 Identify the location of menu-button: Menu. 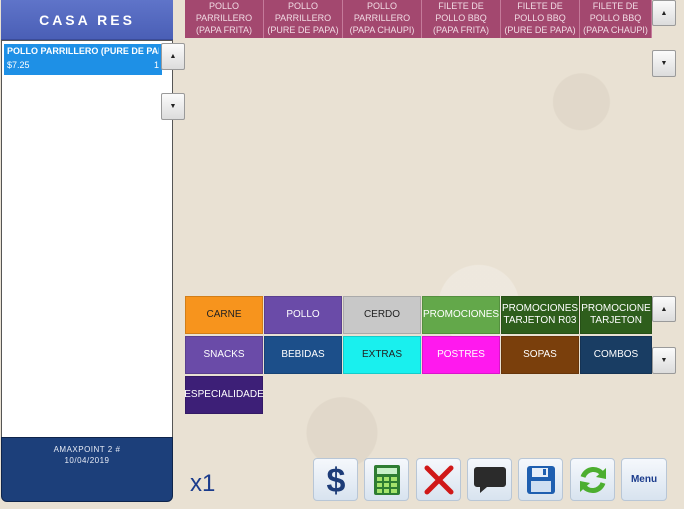
(644, 479).